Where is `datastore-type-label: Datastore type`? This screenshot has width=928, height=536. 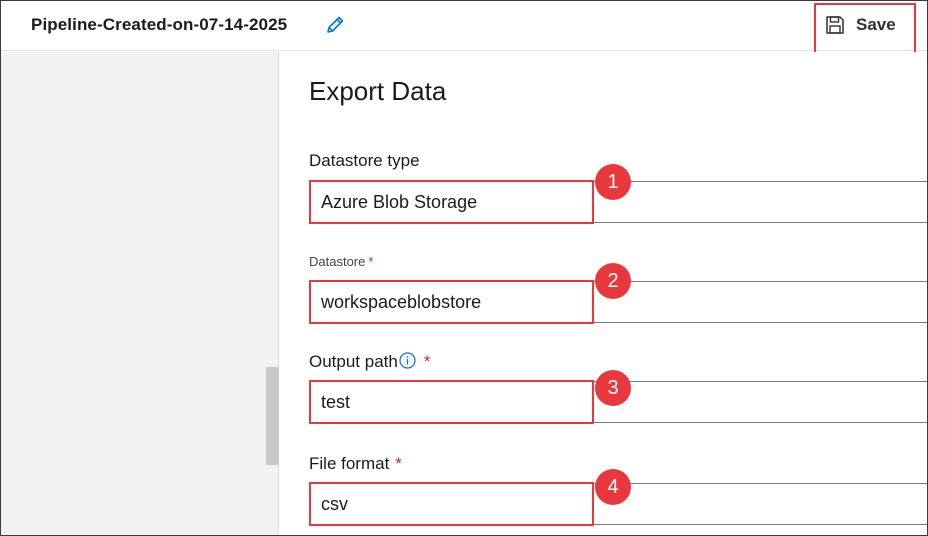 datastore-type-label: Datastore type is located at coordinates (364, 161).